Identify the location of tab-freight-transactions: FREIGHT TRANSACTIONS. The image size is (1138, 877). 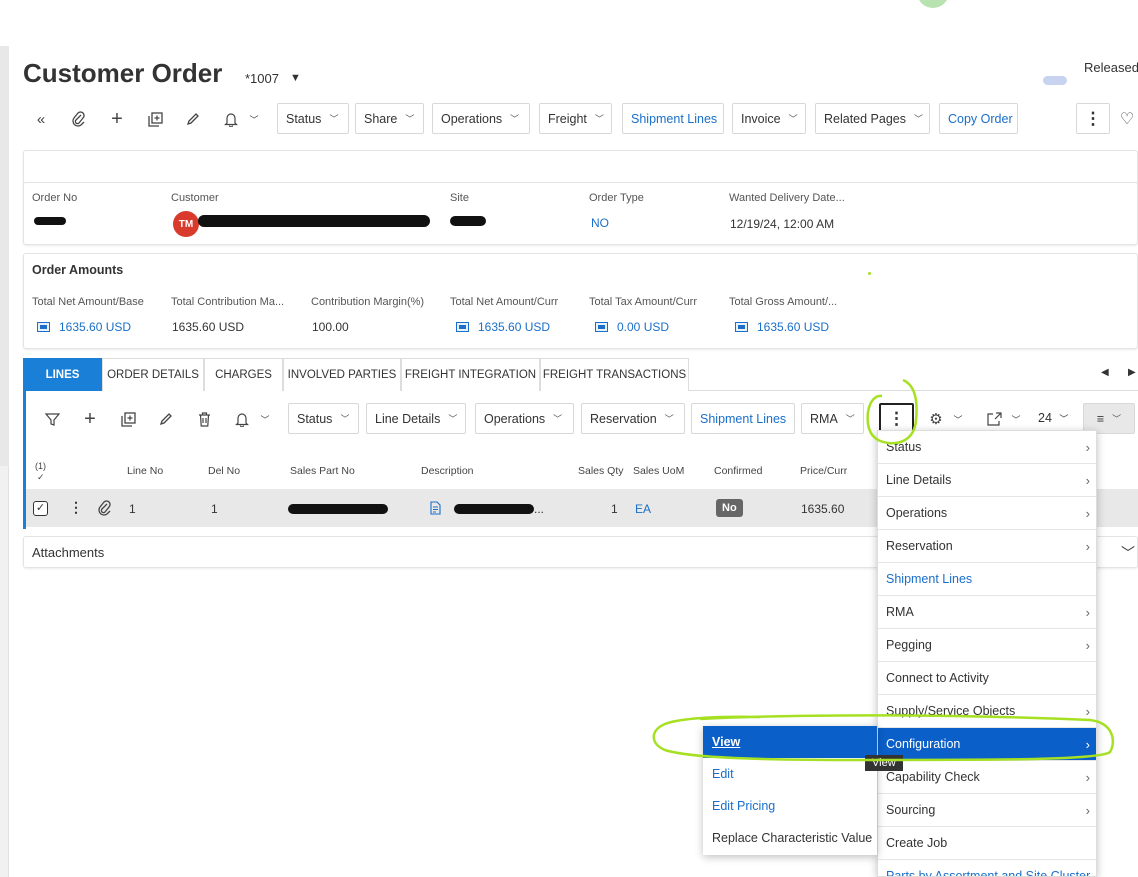
(614, 374).